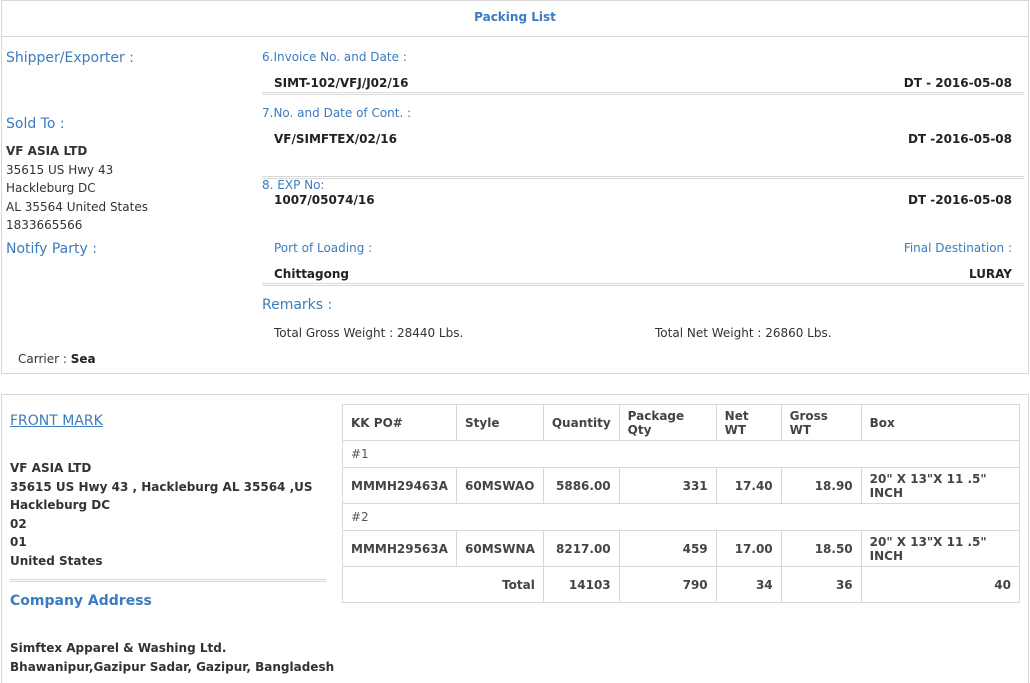 This screenshot has height=683, width=1030. What do you see at coordinates (18, 523) in the screenshot?
I see `front-mark-line: 02` at bounding box center [18, 523].